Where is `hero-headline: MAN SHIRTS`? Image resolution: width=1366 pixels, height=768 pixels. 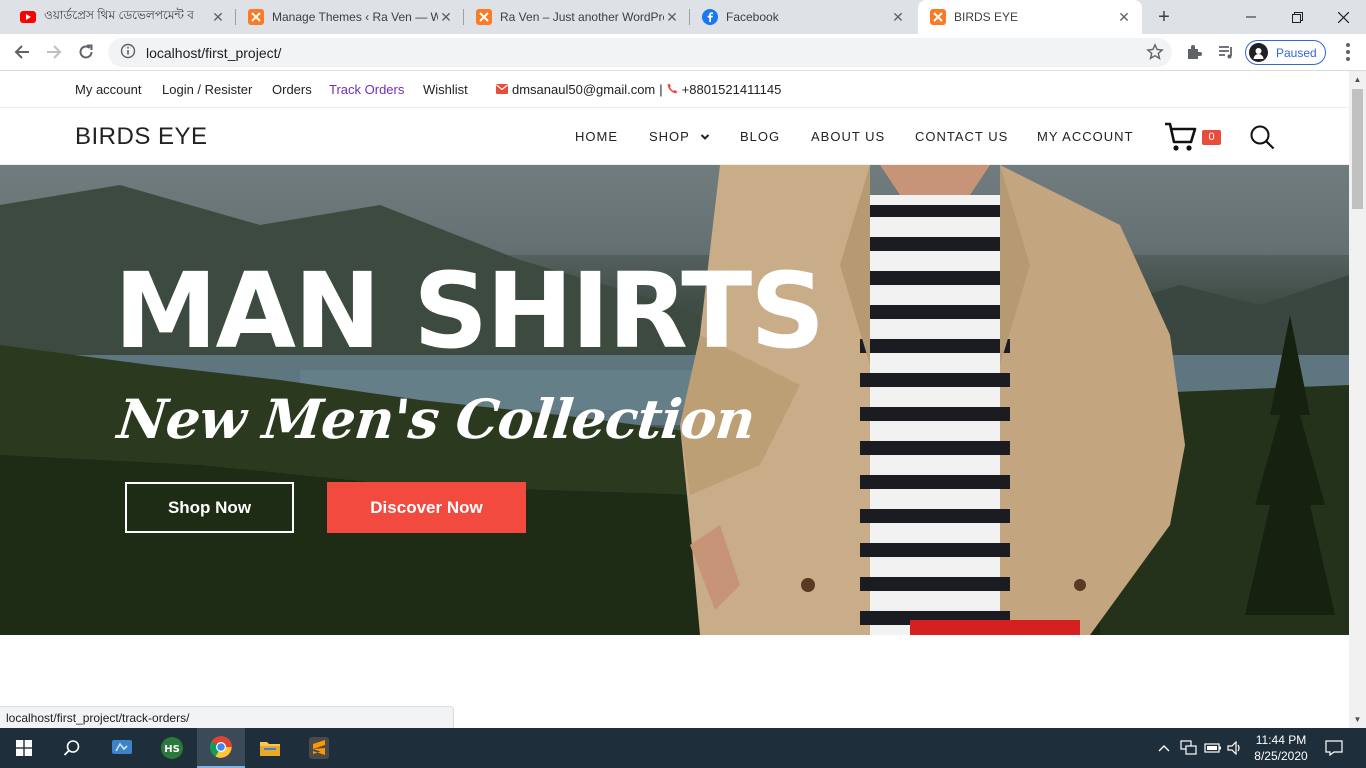 hero-headline: MAN SHIRTS is located at coordinates (469, 311).